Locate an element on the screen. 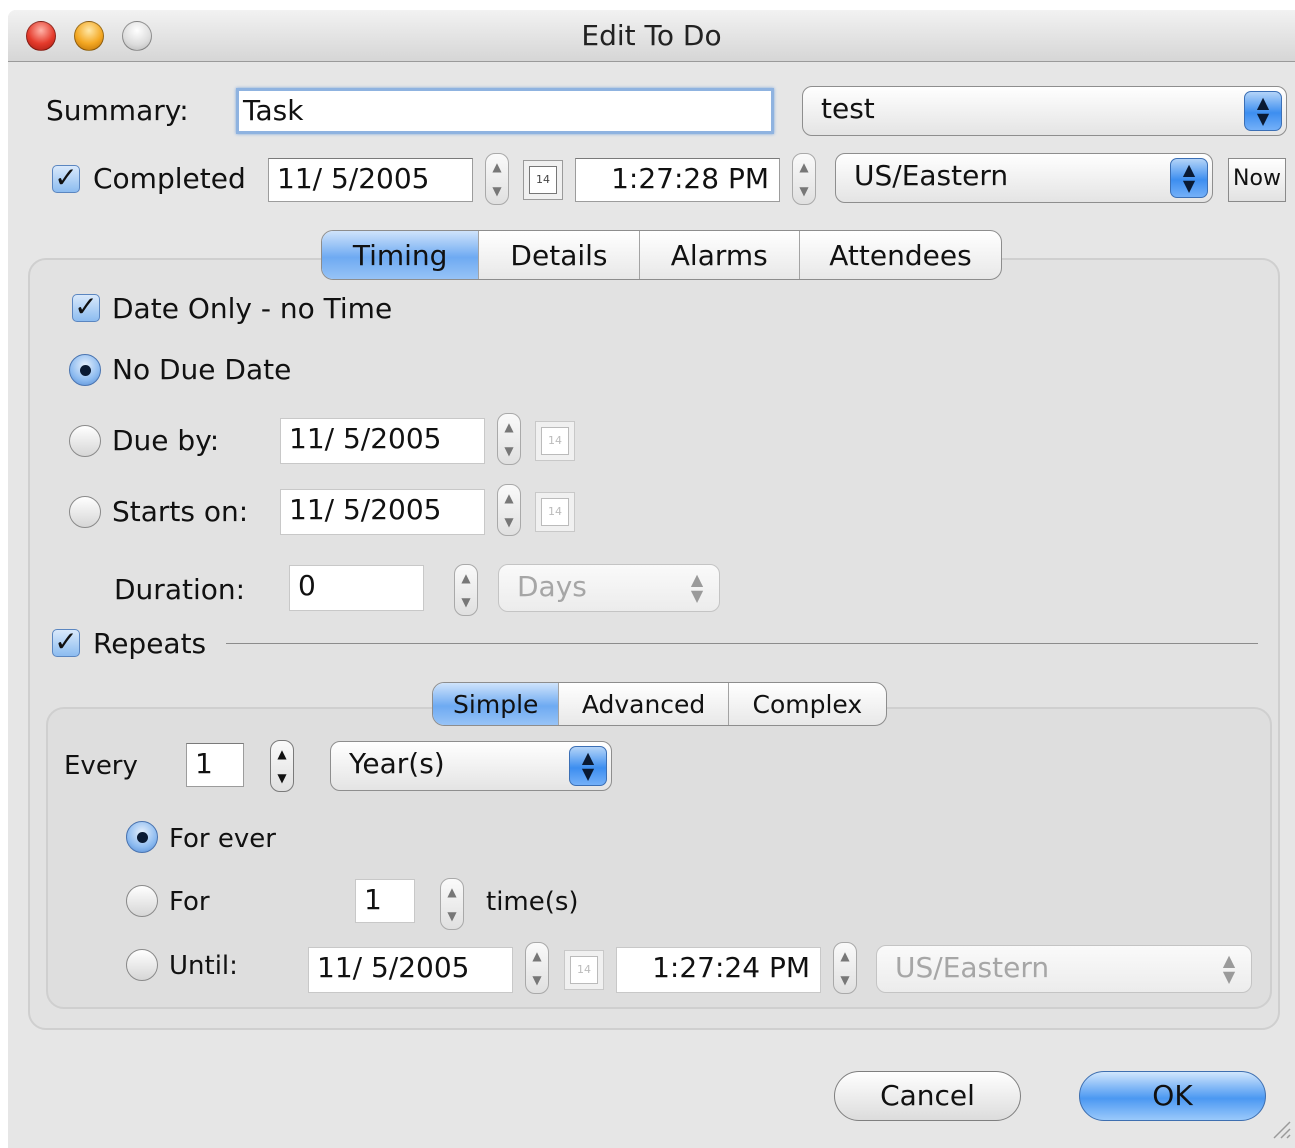 The height and width of the screenshot is (1148, 1295). calendar-select-value: test is located at coordinates (848, 108).